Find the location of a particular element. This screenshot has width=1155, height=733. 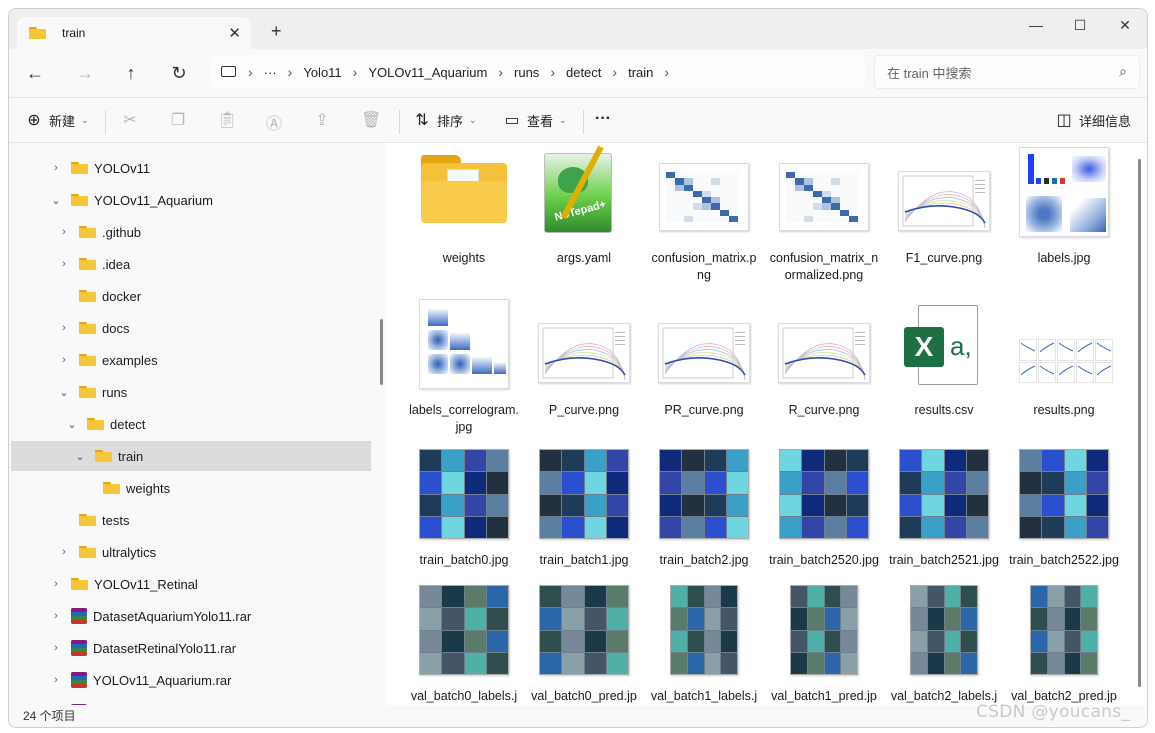

view-button: ▭ 查看 ⌄ is located at coordinates (534, 120).